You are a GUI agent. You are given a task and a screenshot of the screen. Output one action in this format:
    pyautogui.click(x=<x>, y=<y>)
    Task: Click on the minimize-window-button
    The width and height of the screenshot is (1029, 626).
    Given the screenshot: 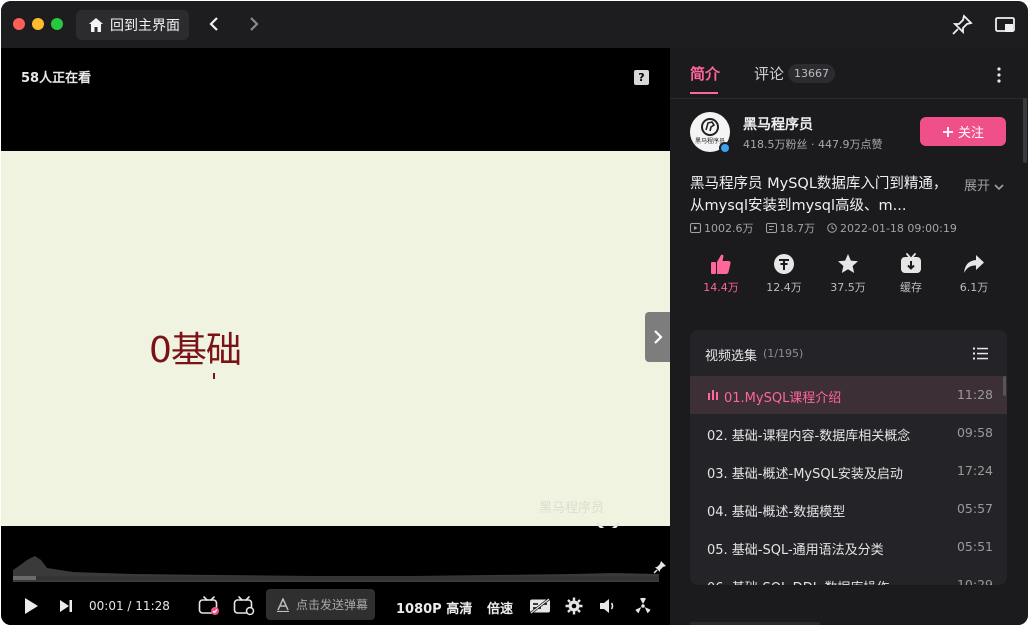 What is the action you would take?
    pyautogui.click(x=38, y=24)
    